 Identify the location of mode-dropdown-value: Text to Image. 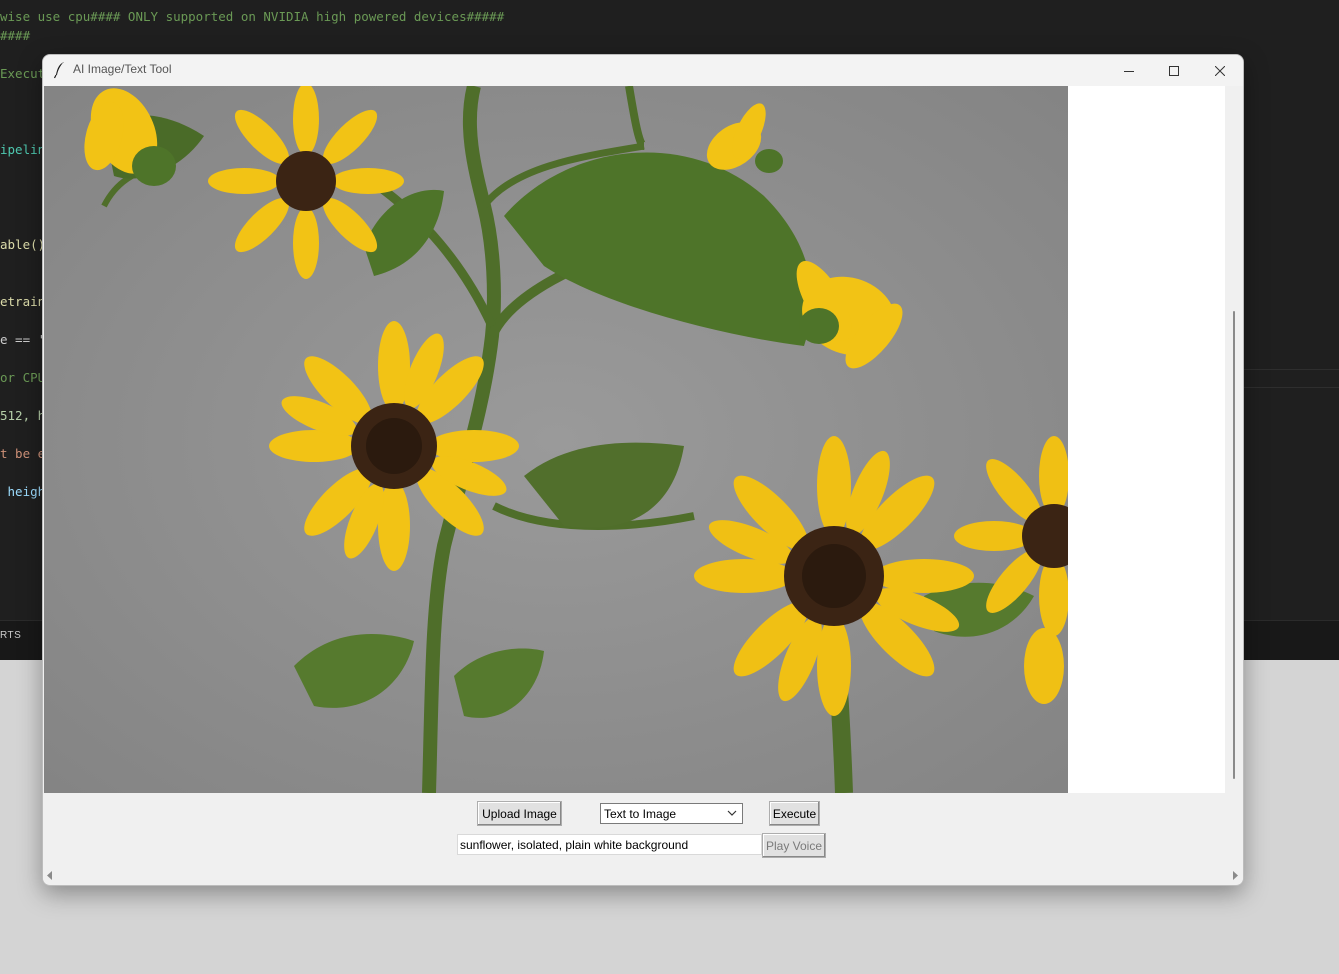
(640, 813).